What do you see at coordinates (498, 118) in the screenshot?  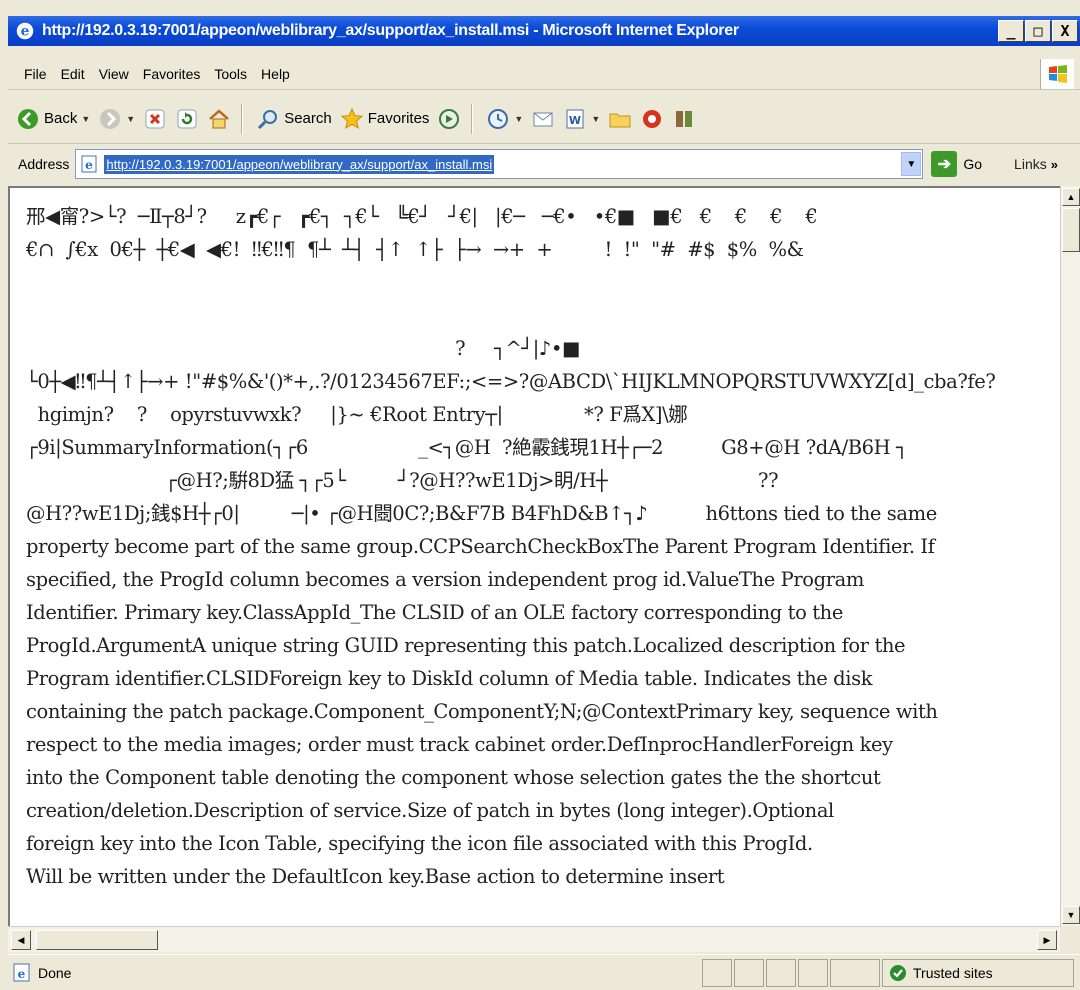 I see `history-icon` at bounding box center [498, 118].